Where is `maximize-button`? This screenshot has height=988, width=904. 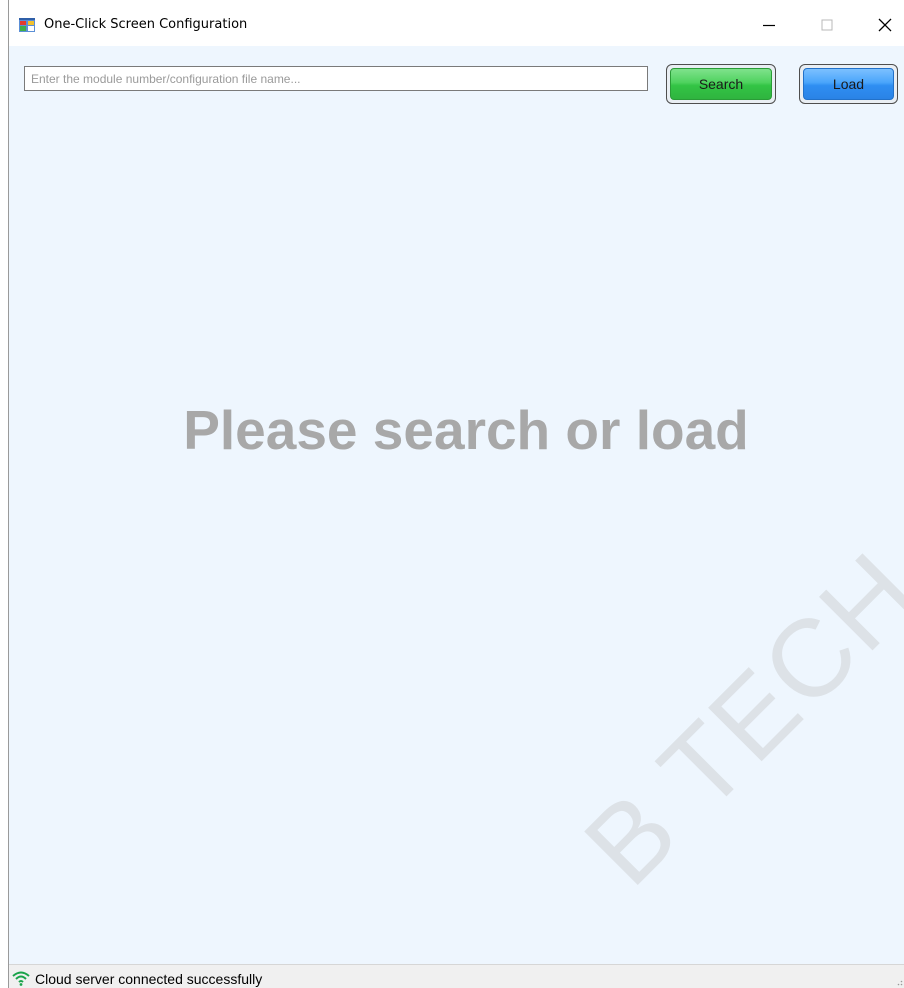
maximize-button is located at coordinates (827, 25).